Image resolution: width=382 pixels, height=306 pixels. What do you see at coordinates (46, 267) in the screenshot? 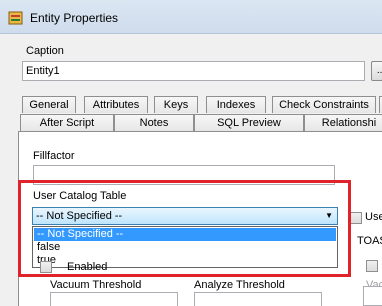
I see `enabled-checkbox` at bounding box center [46, 267].